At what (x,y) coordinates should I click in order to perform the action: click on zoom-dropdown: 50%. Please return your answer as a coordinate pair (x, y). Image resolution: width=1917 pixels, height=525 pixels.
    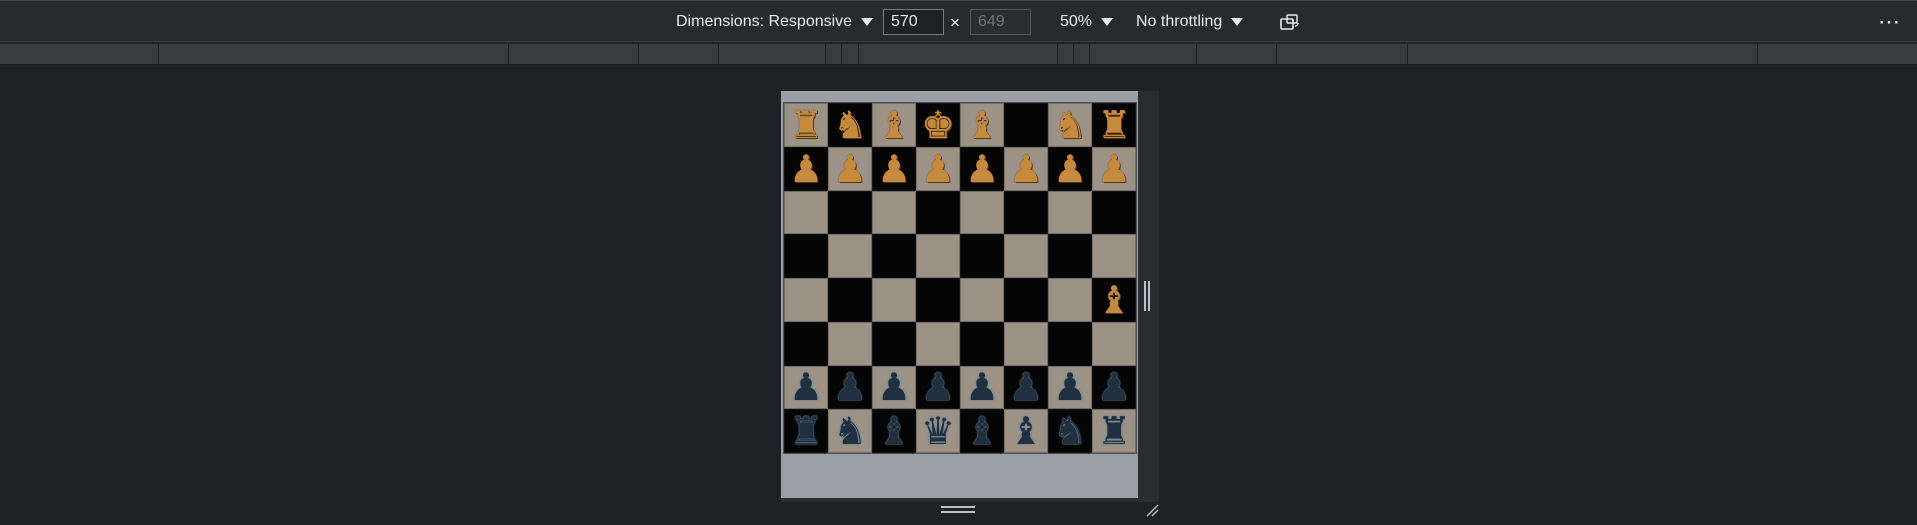
    Looking at the image, I should click on (1087, 22).